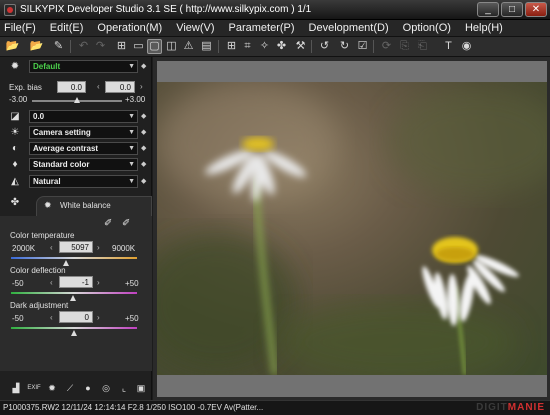 The image size is (550, 415). Describe the element at coordinates (48, 205) in the screenshot. I see `sun-small-icon: ✹` at that location.